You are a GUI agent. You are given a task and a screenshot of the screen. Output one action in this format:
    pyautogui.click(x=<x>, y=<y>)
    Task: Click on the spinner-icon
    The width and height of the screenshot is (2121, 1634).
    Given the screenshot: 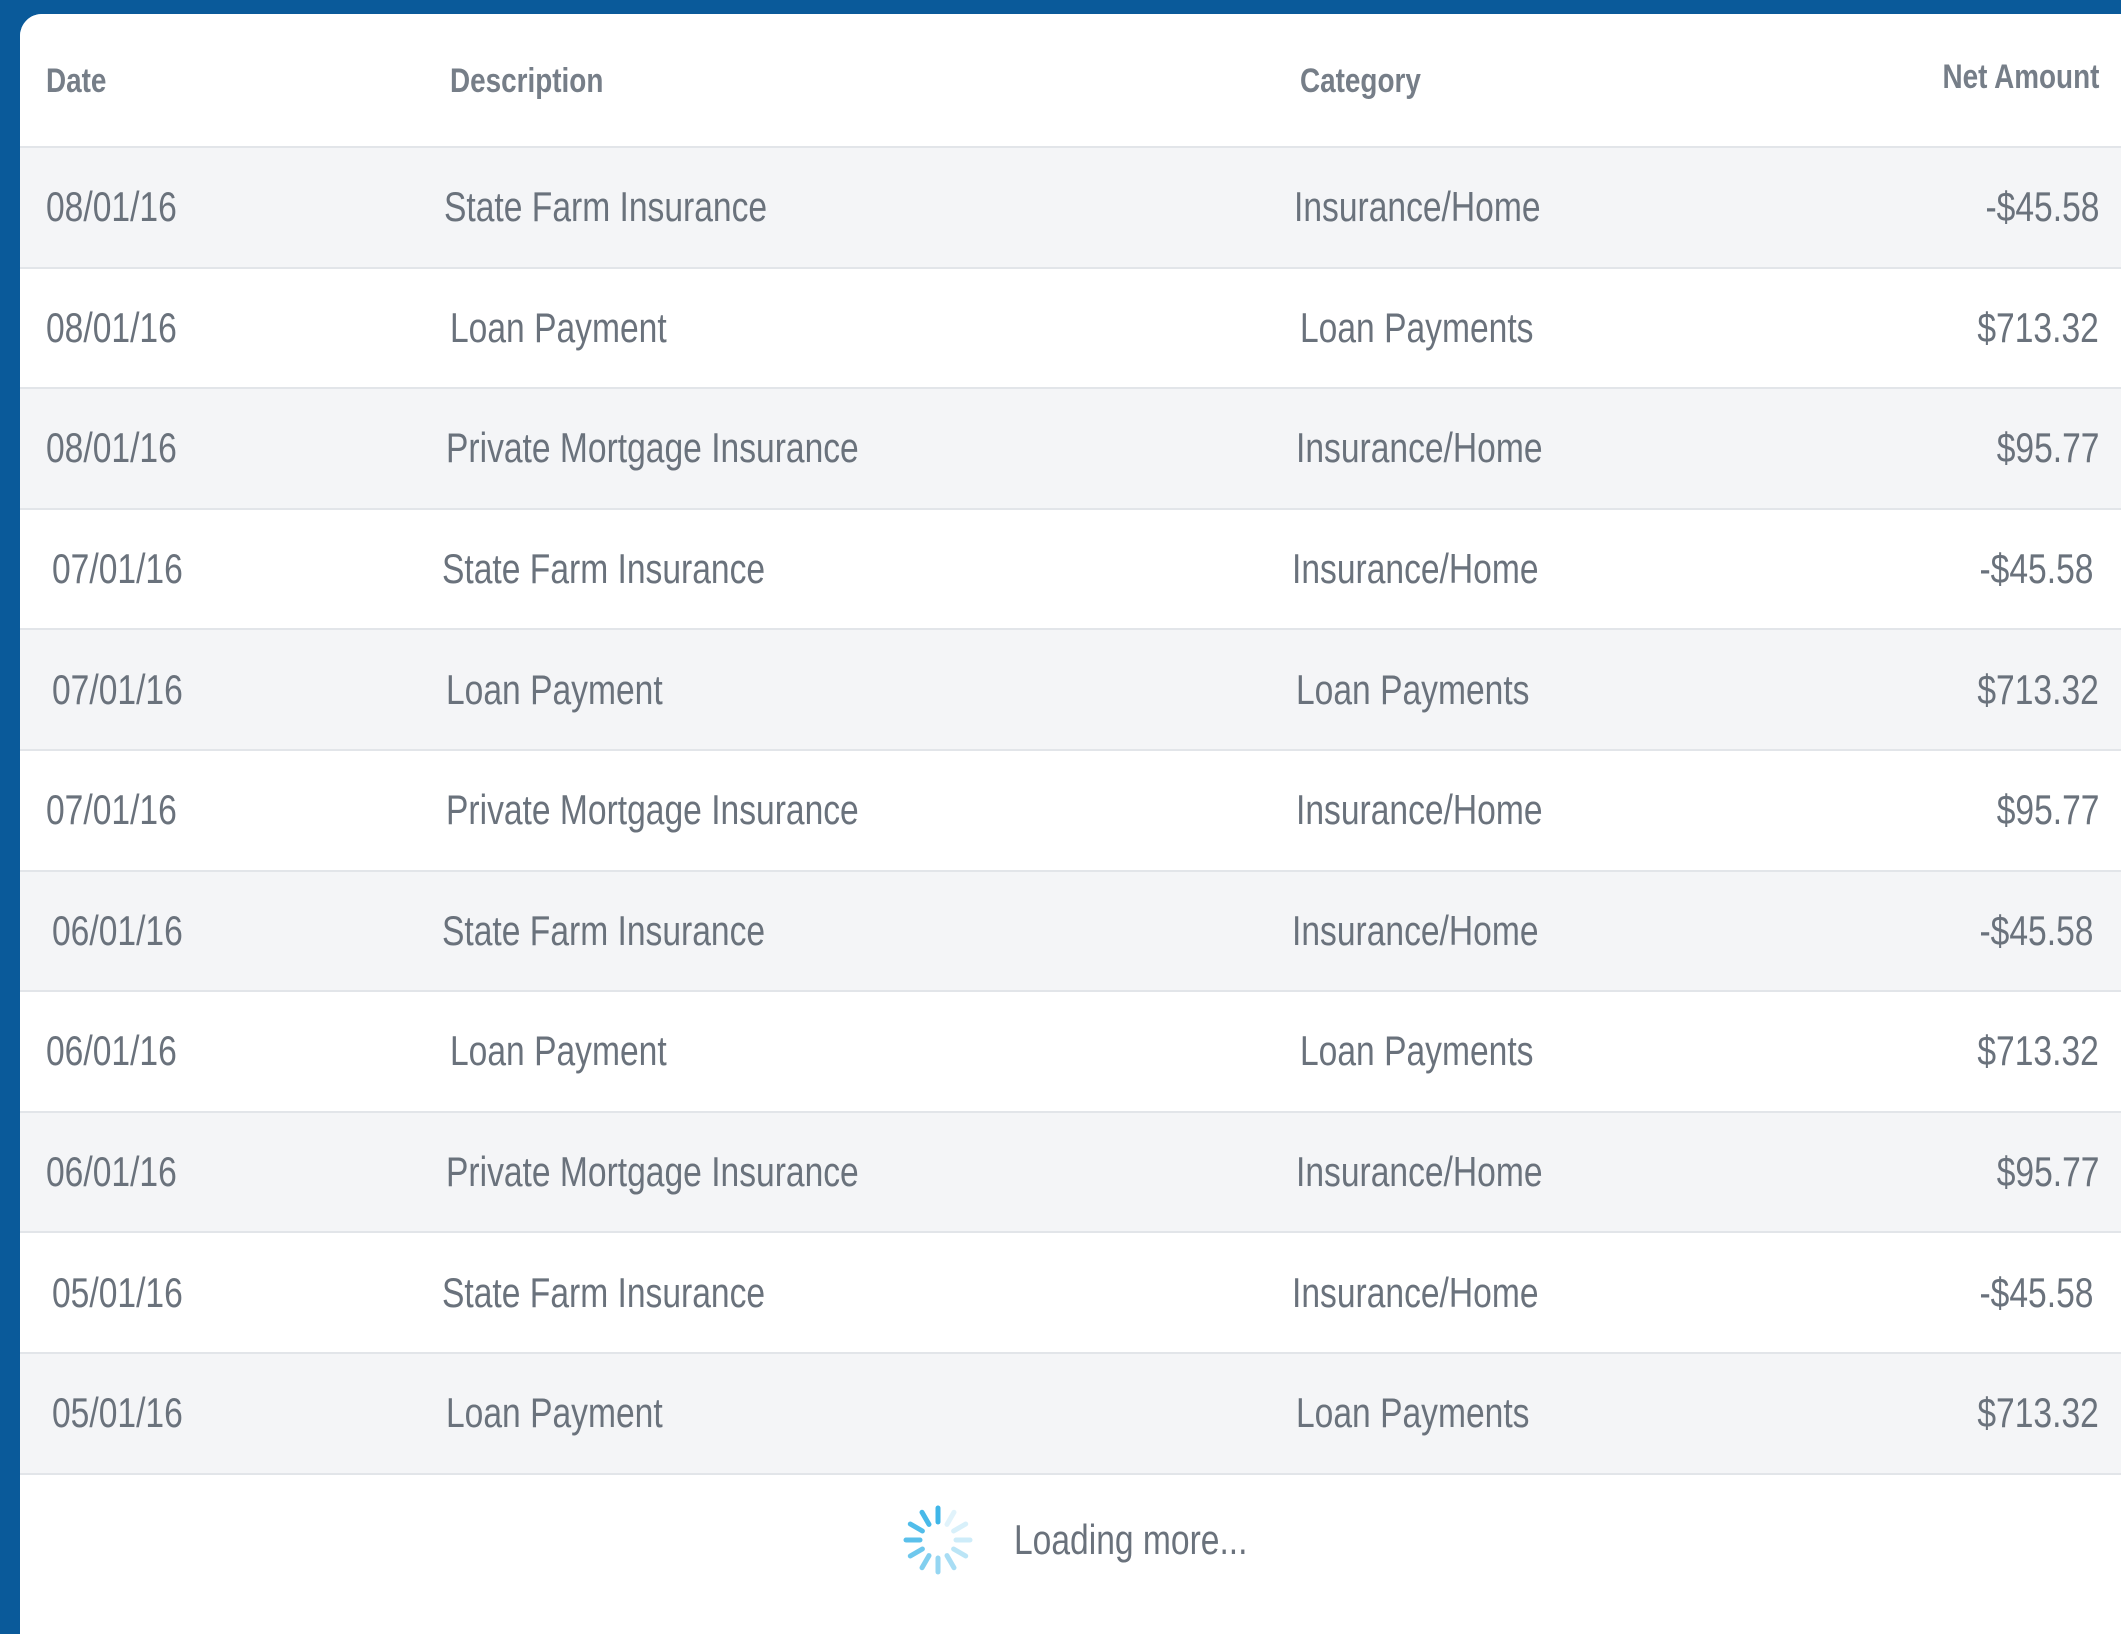 What is the action you would take?
    pyautogui.click(x=938, y=1540)
    